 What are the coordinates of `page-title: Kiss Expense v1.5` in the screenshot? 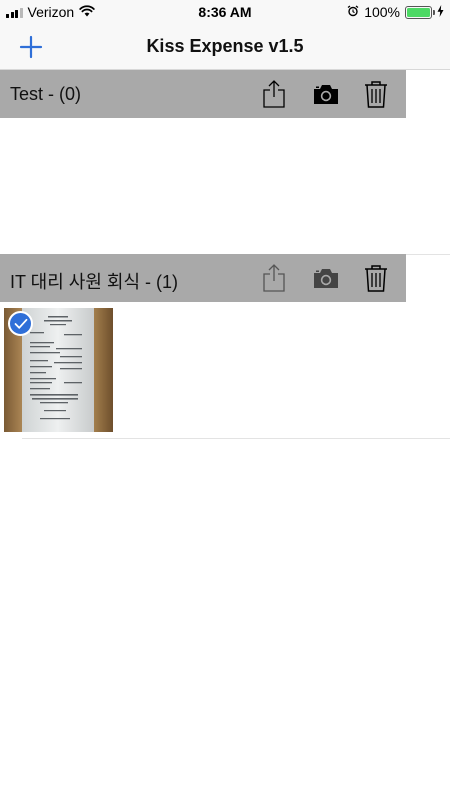 It's located at (225, 46).